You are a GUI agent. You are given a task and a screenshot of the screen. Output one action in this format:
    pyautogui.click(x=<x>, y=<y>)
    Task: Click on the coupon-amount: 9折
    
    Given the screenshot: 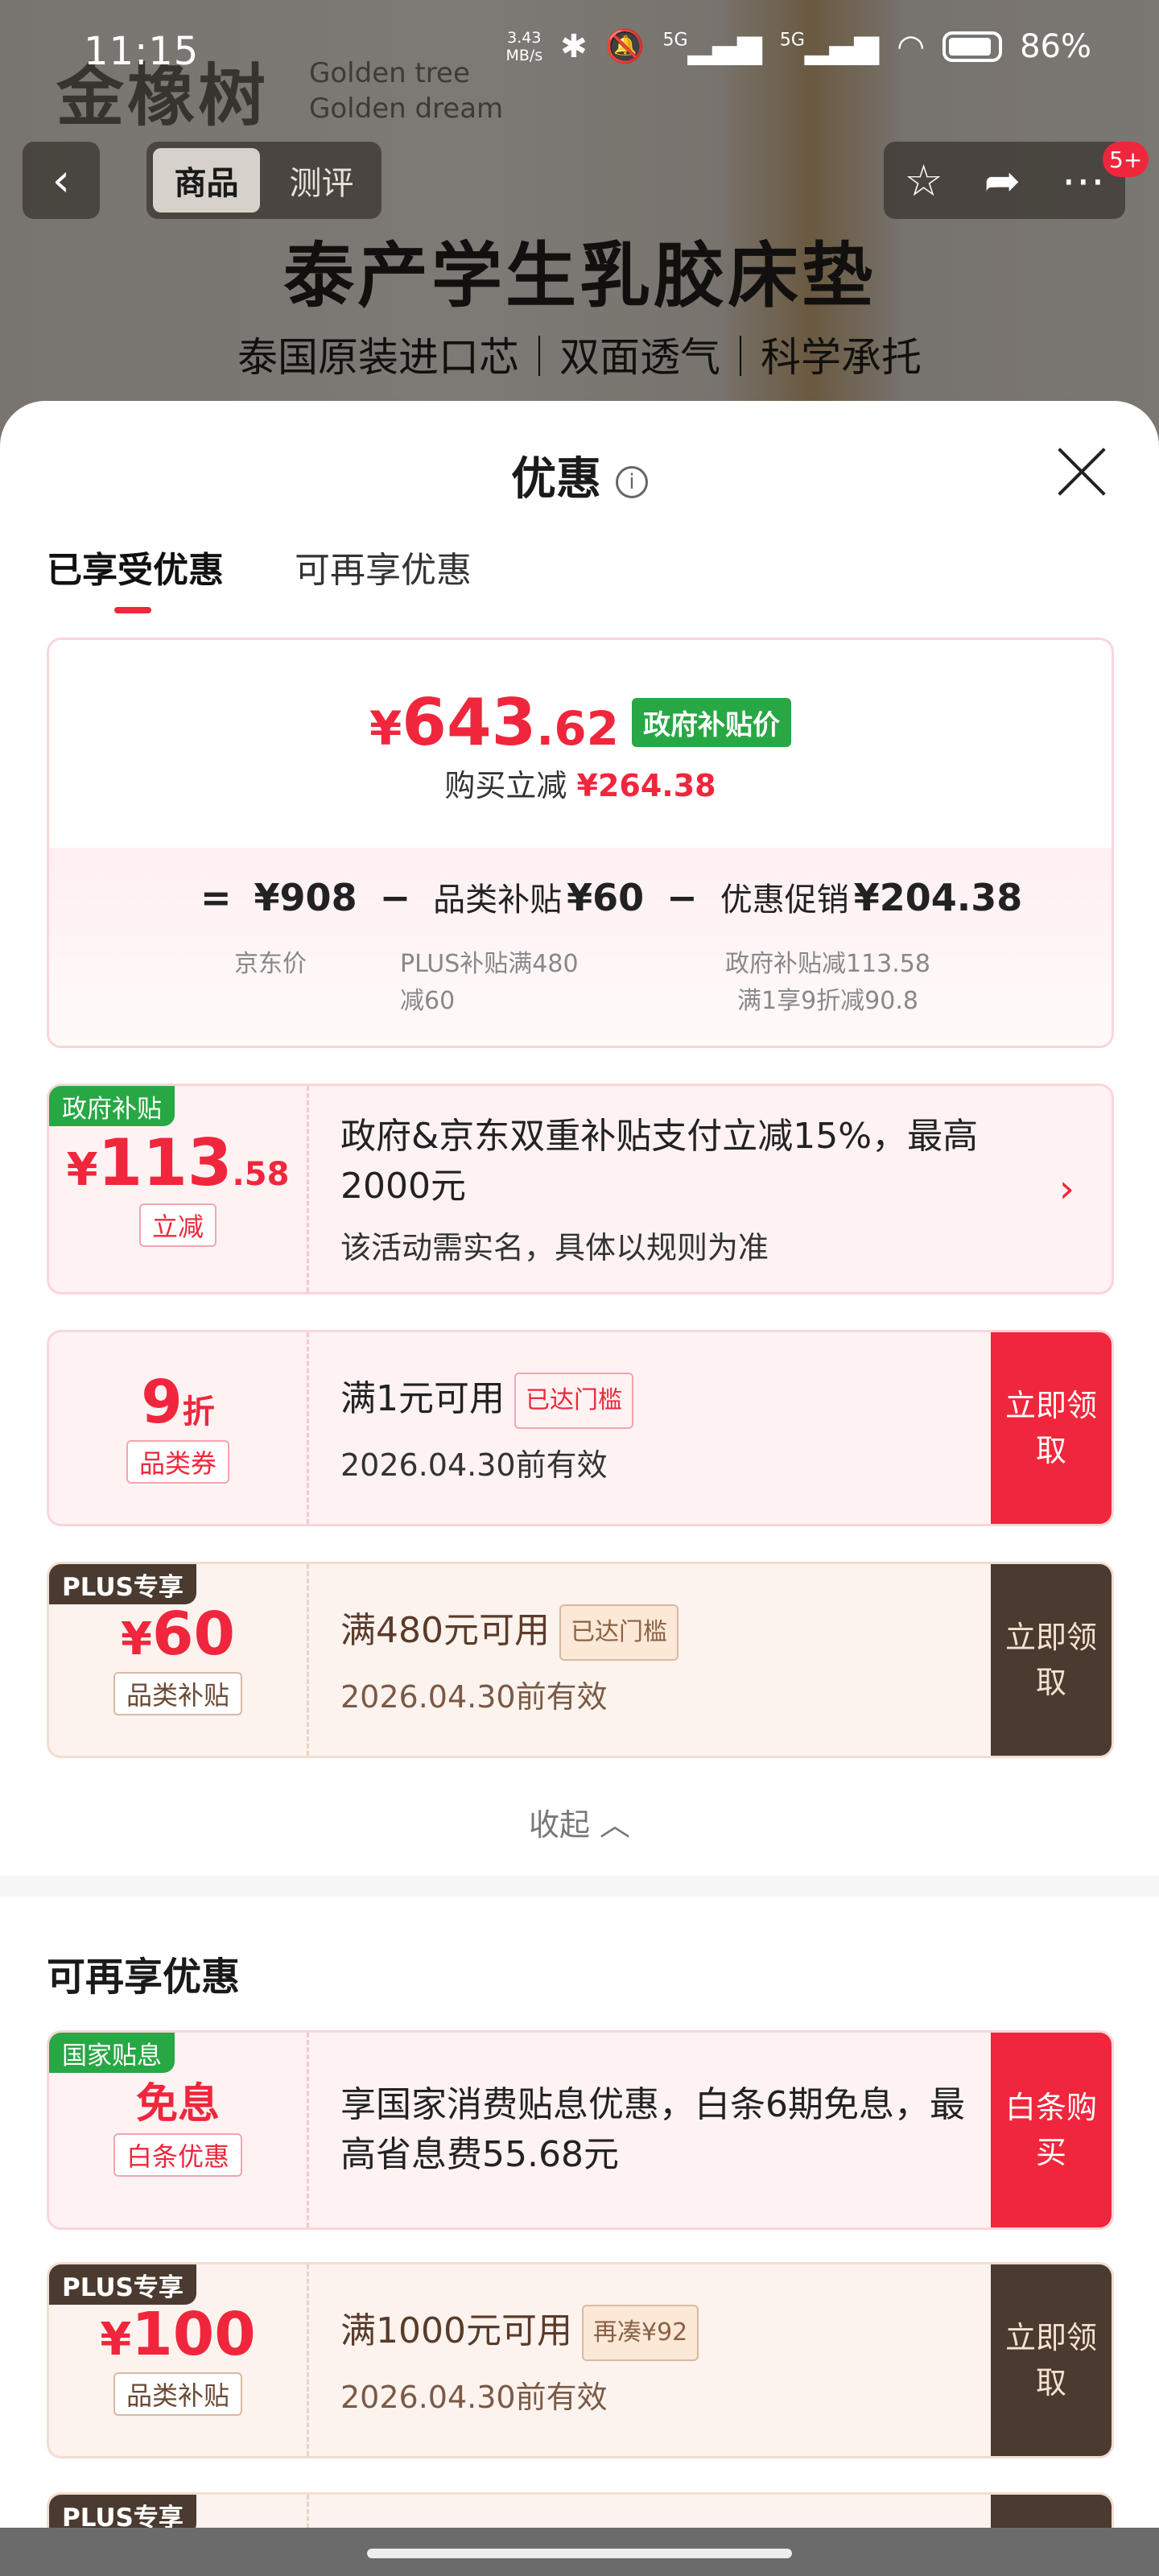 What is the action you would take?
    pyautogui.click(x=178, y=1402)
    